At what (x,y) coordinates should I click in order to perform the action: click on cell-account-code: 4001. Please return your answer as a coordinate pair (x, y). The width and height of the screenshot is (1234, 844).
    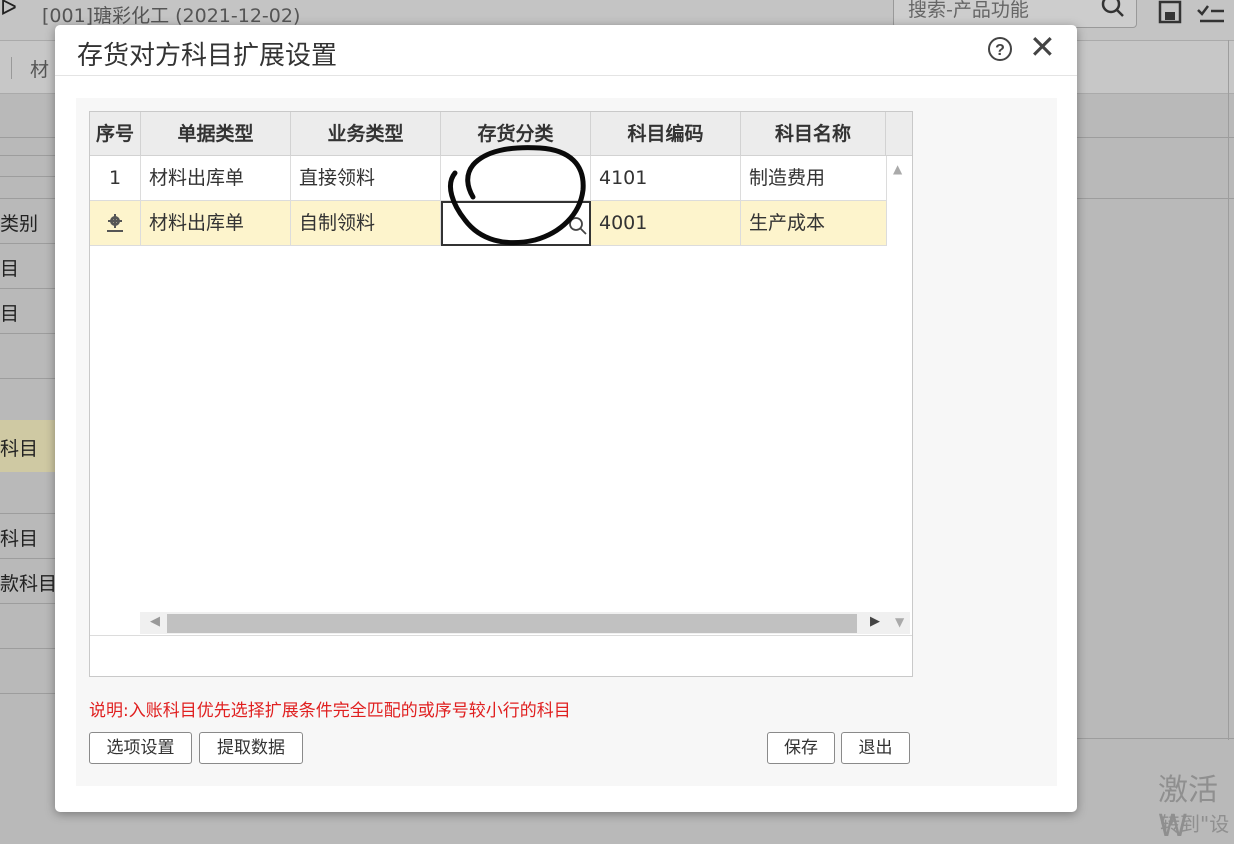
    Looking at the image, I should click on (666, 223).